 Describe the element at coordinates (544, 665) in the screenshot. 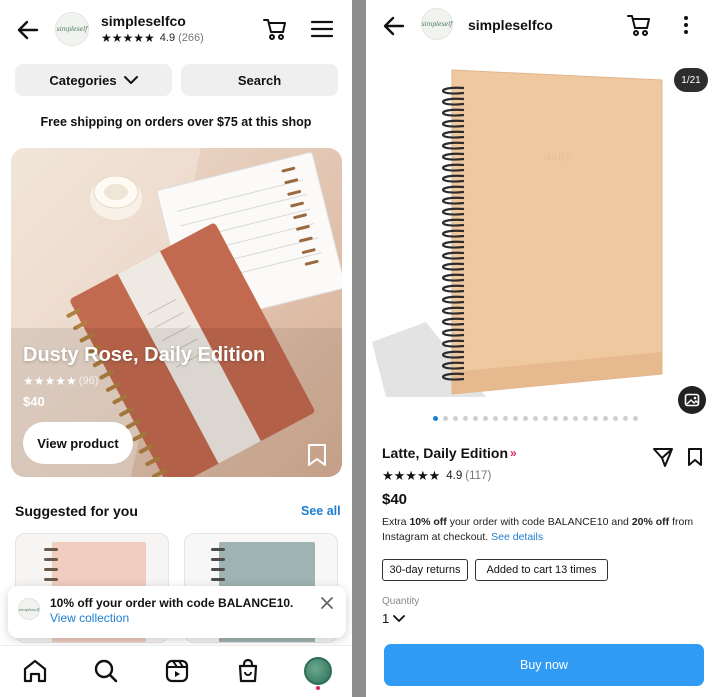

I see `buy-now-button: Buy now` at that location.